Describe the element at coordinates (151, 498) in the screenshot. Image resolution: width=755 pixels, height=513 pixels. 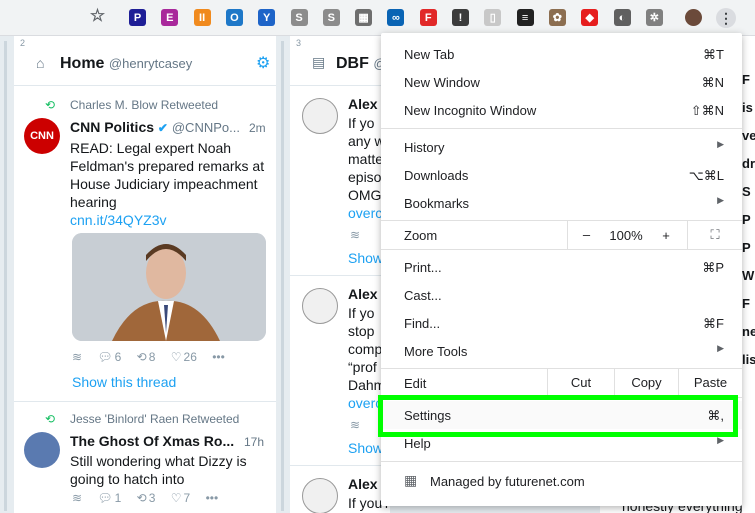
I see `tweet-actions: ≋ 💬︎ 1 ⟲ 3 ♡ 7 •••` at that location.